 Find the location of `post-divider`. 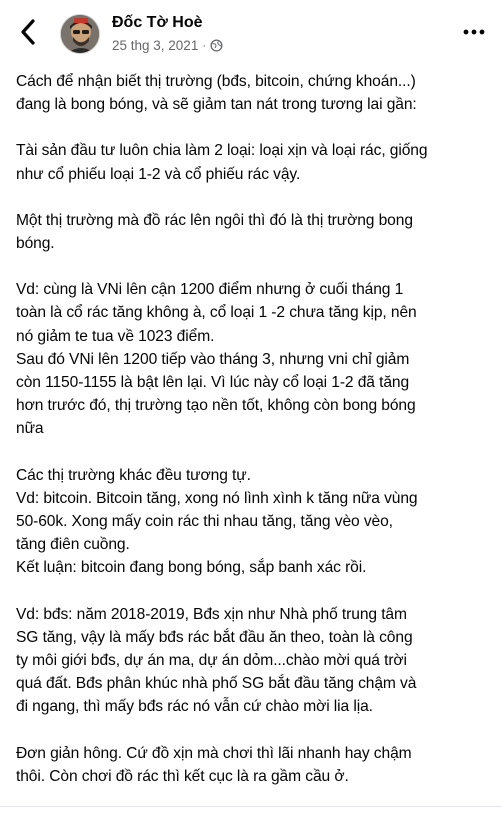

post-divider is located at coordinates (251, 806).